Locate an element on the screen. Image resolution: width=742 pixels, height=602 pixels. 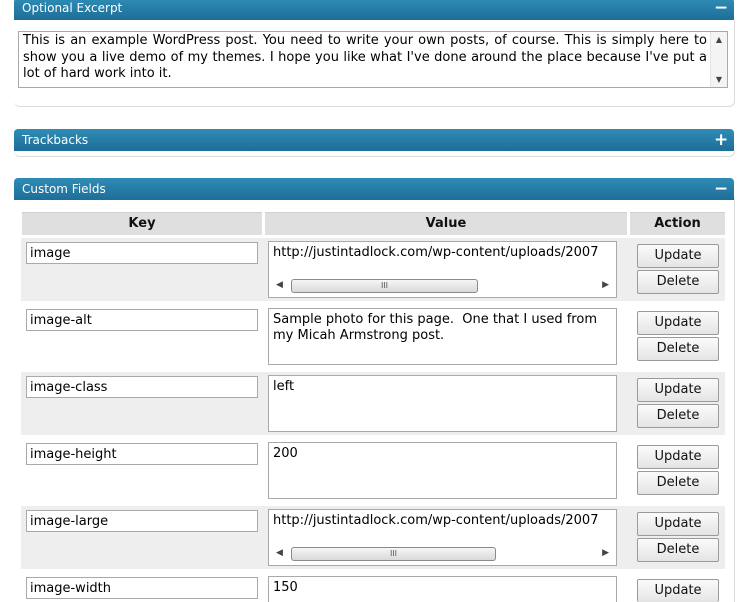
key-field: image is located at coordinates (142, 253).